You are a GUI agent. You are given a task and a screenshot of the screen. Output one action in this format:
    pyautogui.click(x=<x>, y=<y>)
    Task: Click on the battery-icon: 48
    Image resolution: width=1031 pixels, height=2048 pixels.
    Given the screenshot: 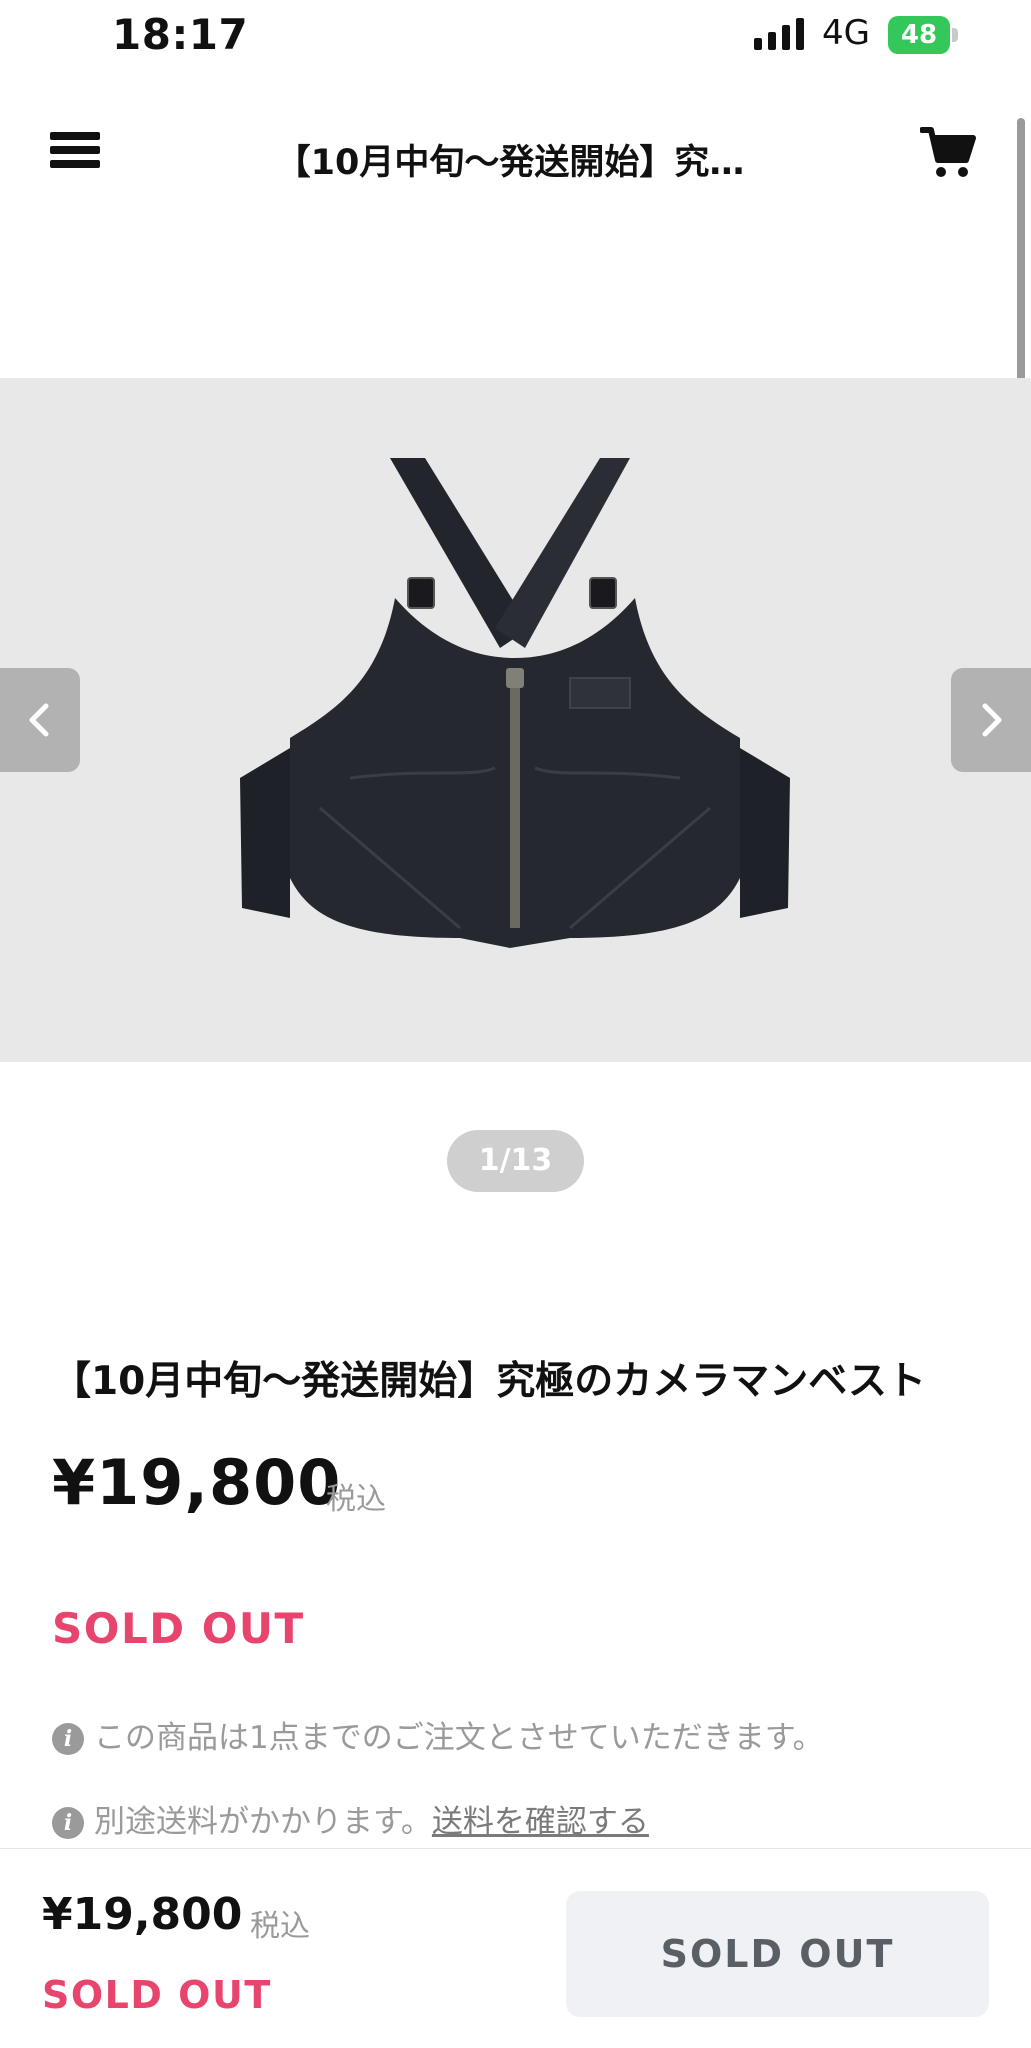 What is the action you would take?
    pyautogui.click(x=923, y=35)
    